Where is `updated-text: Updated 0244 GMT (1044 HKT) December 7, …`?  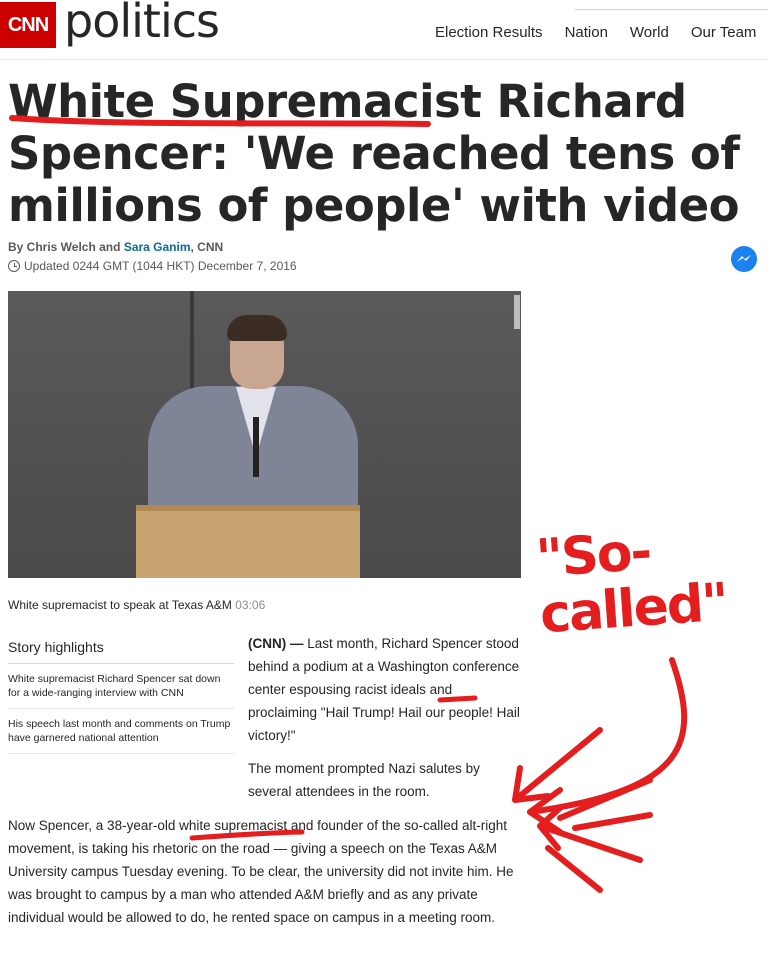
updated-text: Updated 0244 GMT (1044 HKT) December 7, … is located at coordinates (160, 266).